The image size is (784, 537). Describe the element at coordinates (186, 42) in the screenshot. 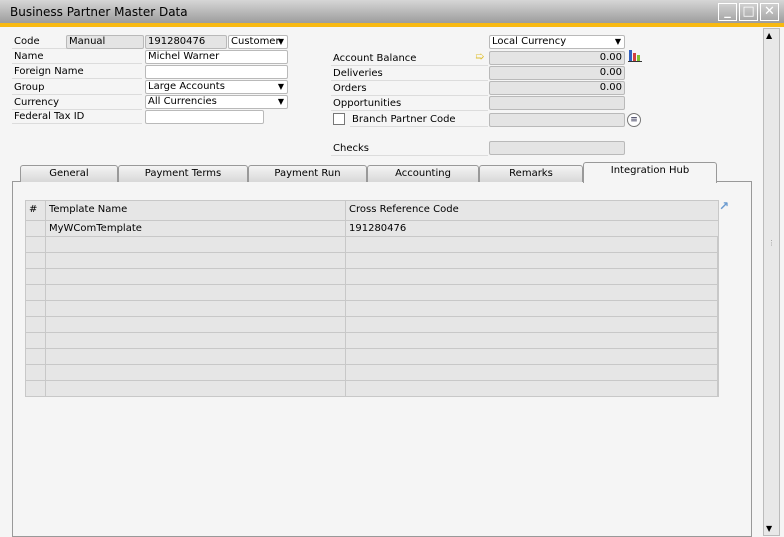

I see `code-input: 191280476` at that location.